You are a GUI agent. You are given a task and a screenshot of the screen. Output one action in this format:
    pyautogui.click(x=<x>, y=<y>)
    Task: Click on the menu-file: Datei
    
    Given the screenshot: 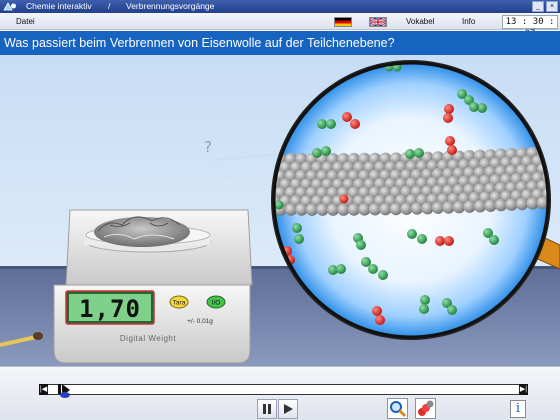 What is the action you would take?
    pyautogui.click(x=25, y=21)
    